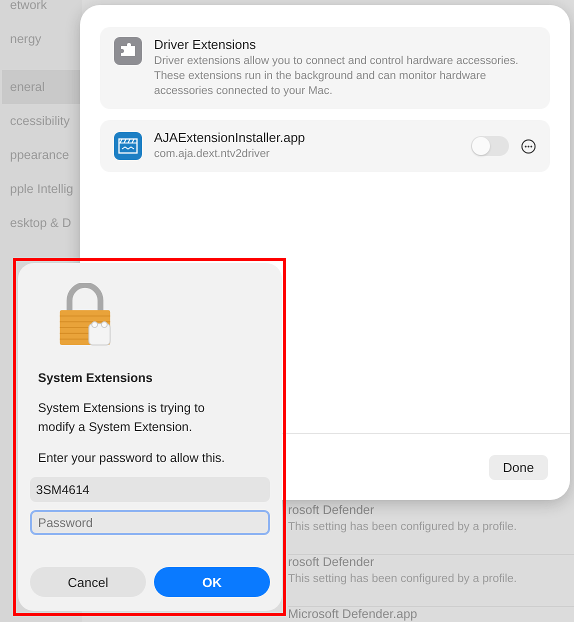  Describe the element at coordinates (88, 582) in the screenshot. I see `cancel-button: Cancel` at that location.